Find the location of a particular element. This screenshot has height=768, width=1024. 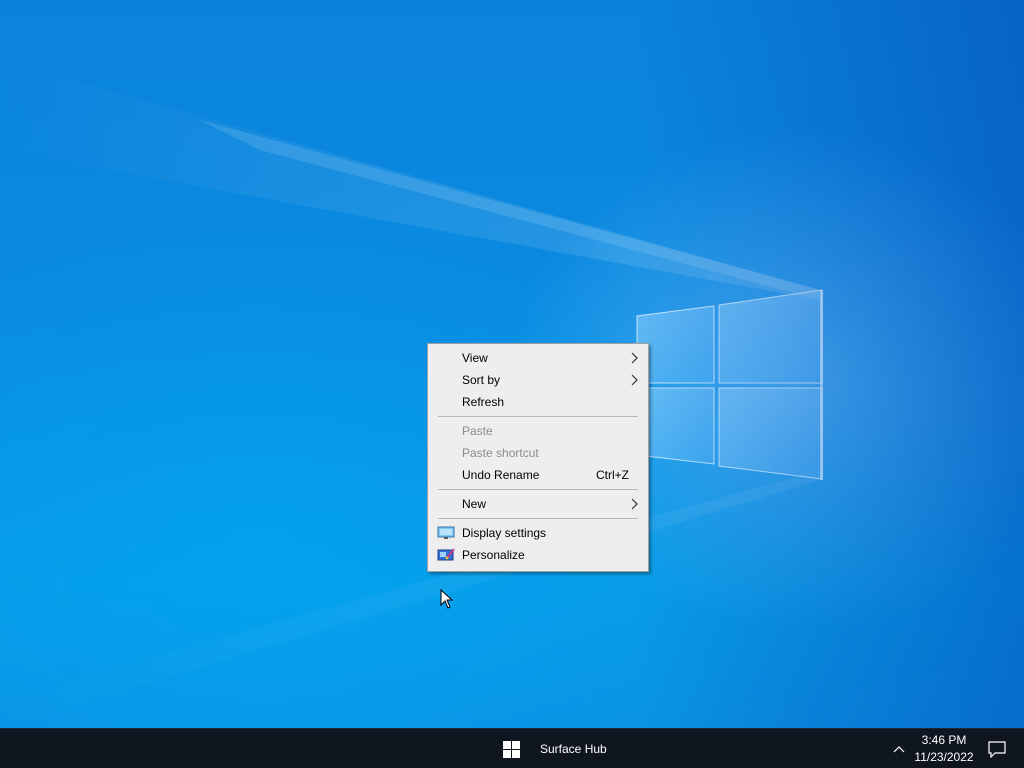

action-center-icon is located at coordinates (997, 749).